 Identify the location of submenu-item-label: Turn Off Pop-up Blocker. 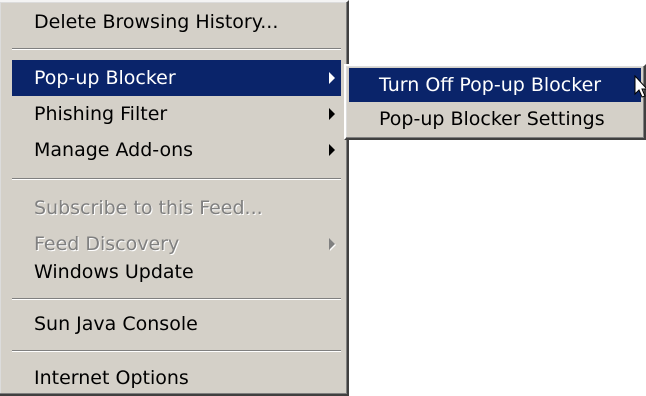
(490, 85).